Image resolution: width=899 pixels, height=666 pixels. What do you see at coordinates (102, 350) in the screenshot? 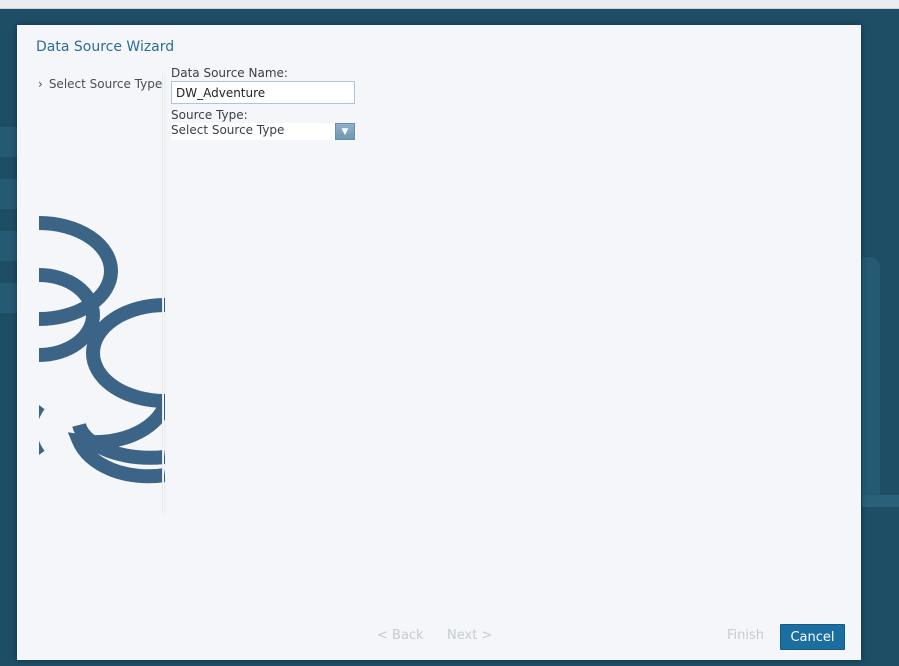
I see `database-logo-icon` at bounding box center [102, 350].